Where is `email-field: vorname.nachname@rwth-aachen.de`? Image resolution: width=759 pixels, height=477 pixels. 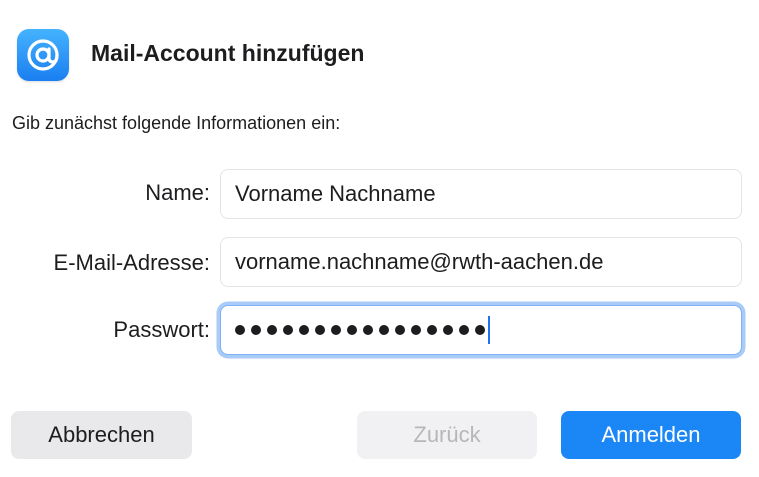
email-field: vorname.nachname@rwth-aachen.de is located at coordinates (481, 262).